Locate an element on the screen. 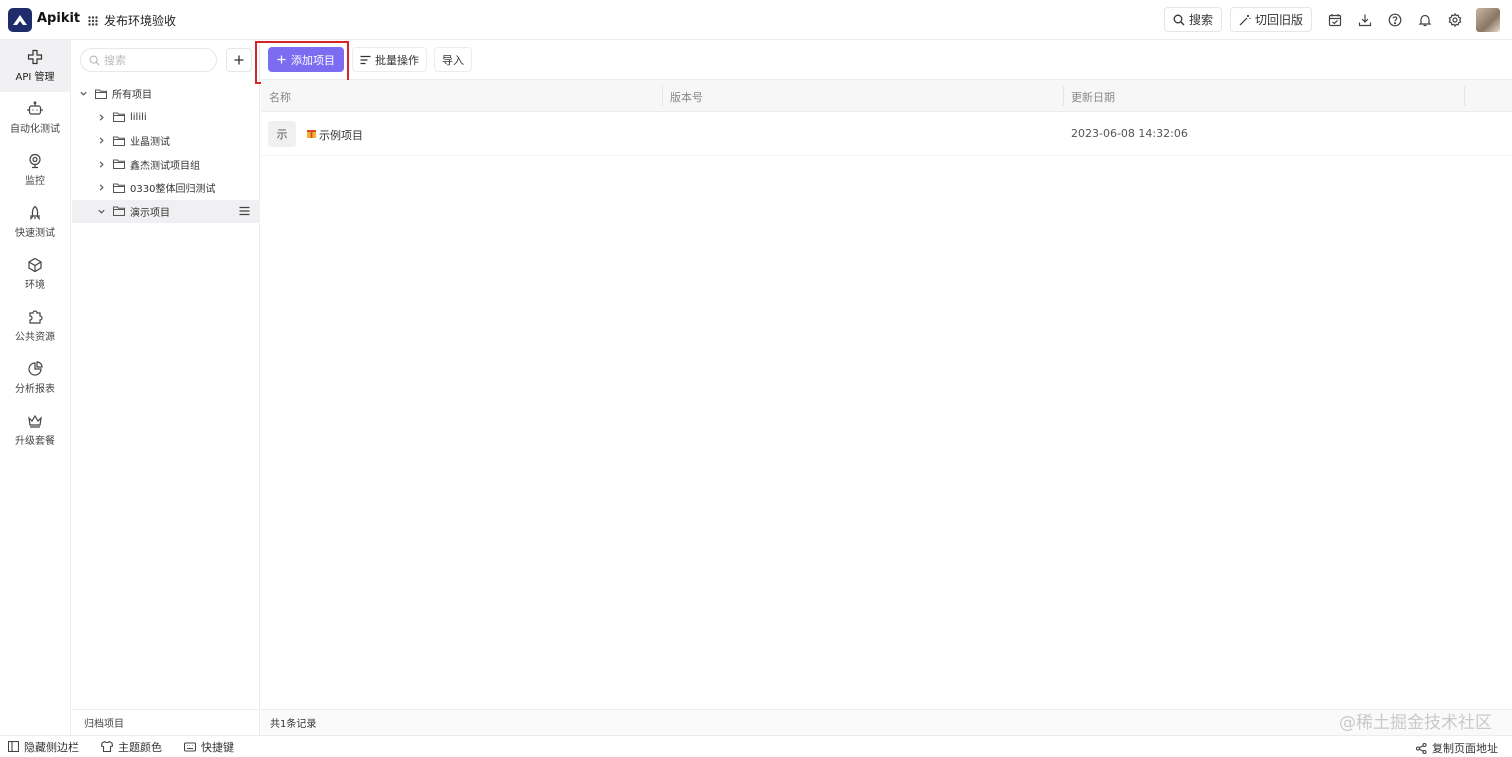  monitor-icon is located at coordinates (35, 161).